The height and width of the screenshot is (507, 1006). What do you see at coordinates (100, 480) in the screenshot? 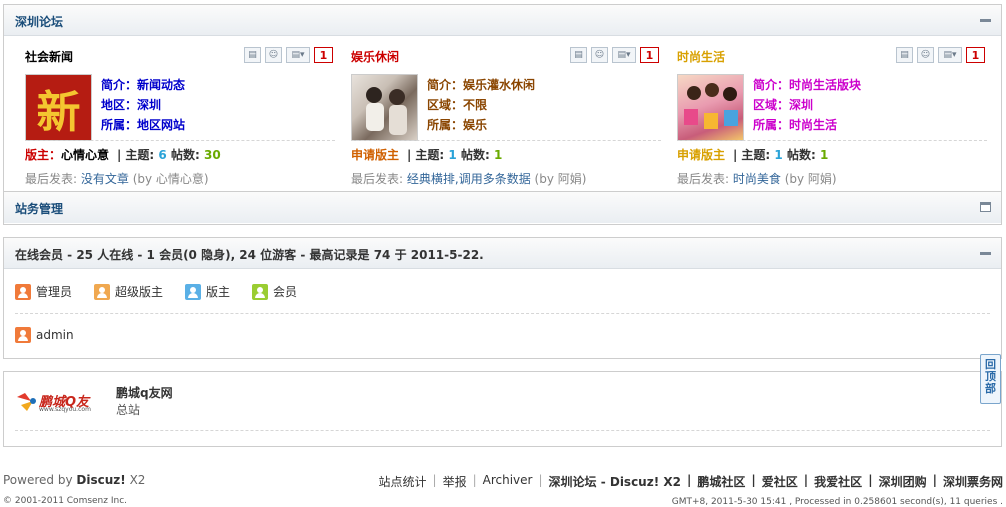
I see `powered-name: Discuz!` at bounding box center [100, 480].